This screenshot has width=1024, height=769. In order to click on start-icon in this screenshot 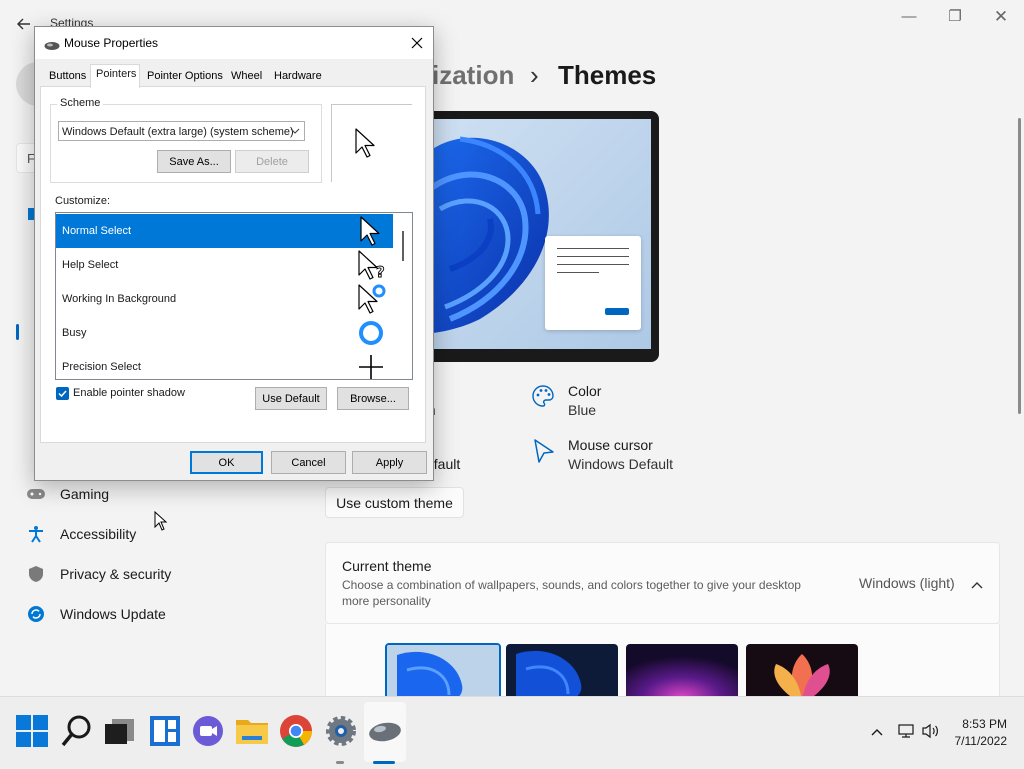, I will do `click(32, 731)`.